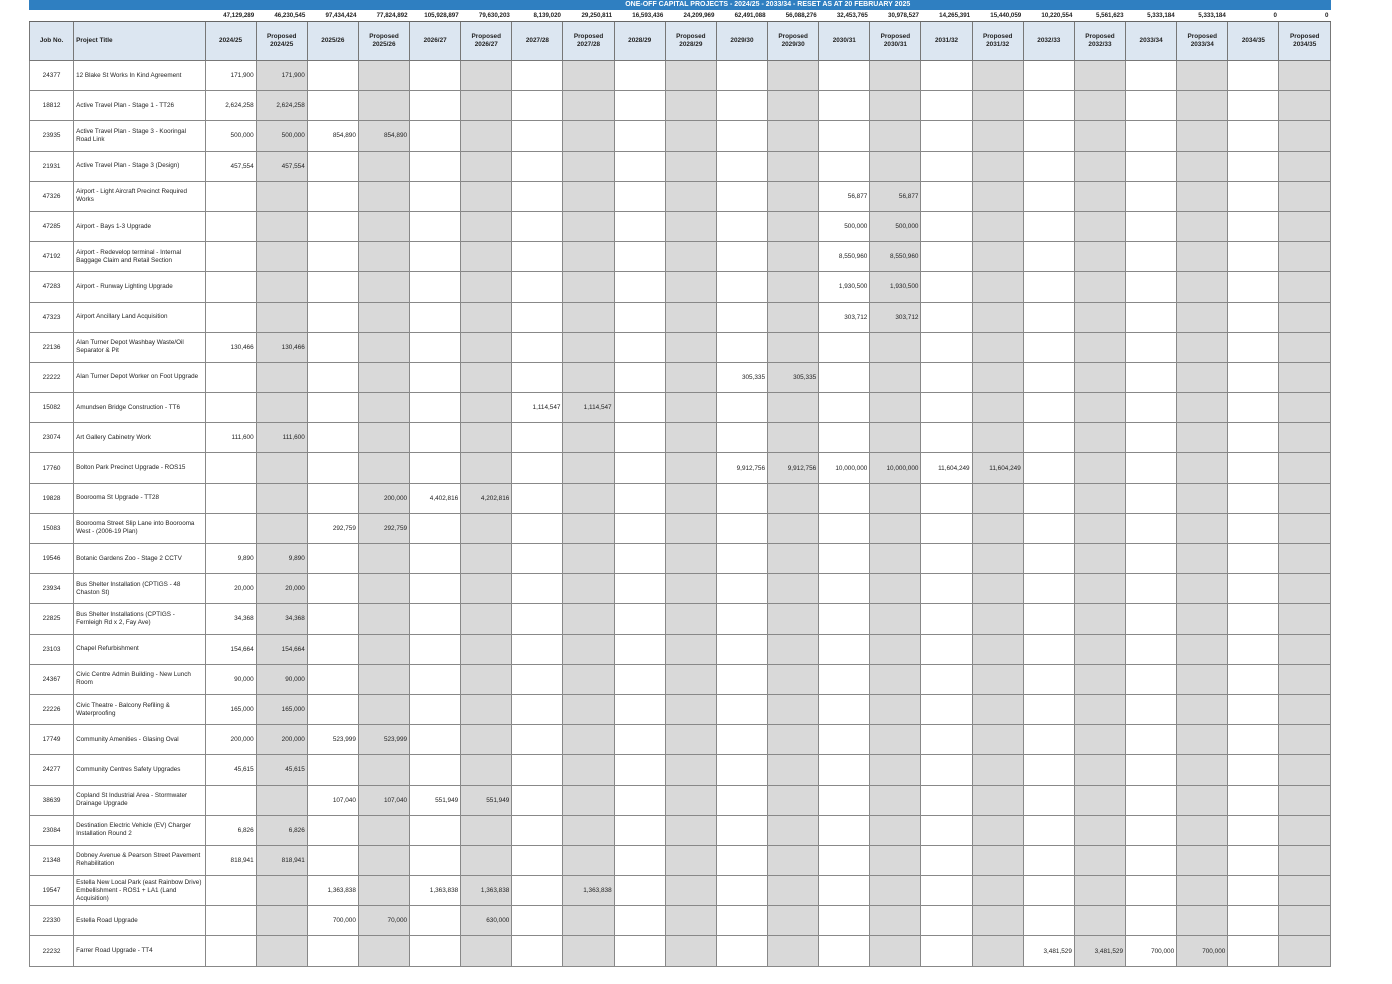 This screenshot has width=1392, height=984. Describe the element at coordinates (51, 891) in the screenshot. I see `job-number-cell: 19547` at that location.